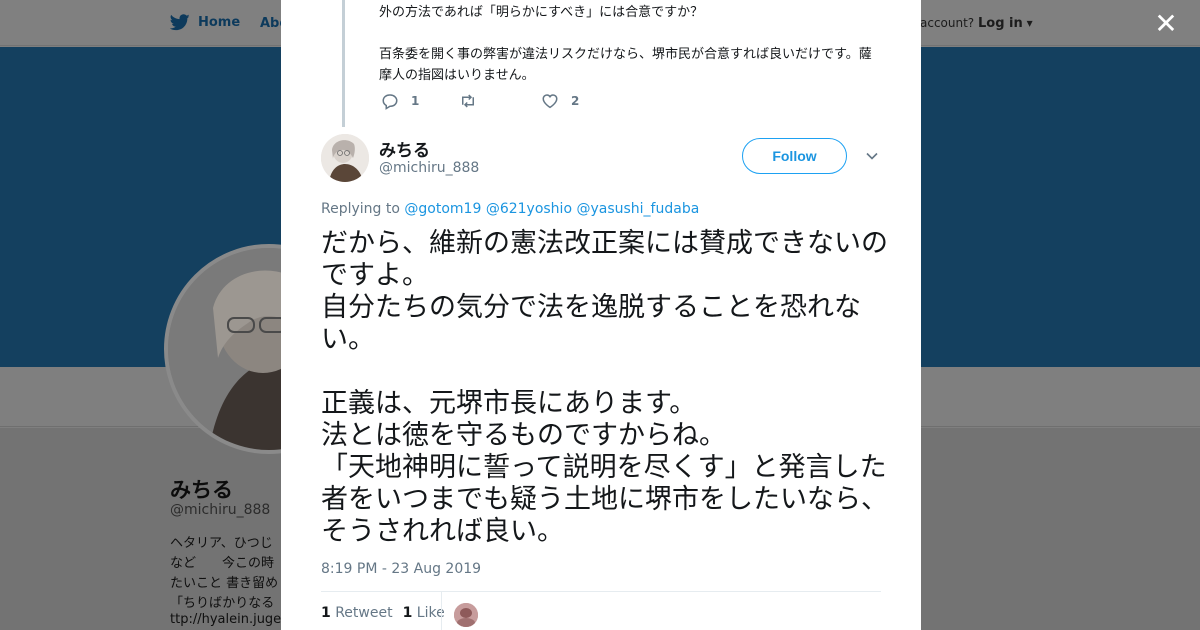 This screenshot has height=630, width=1200. What do you see at coordinates (468, 101) in the screenshot?
I see `retweet-icon` at bounding box center [468, 101].